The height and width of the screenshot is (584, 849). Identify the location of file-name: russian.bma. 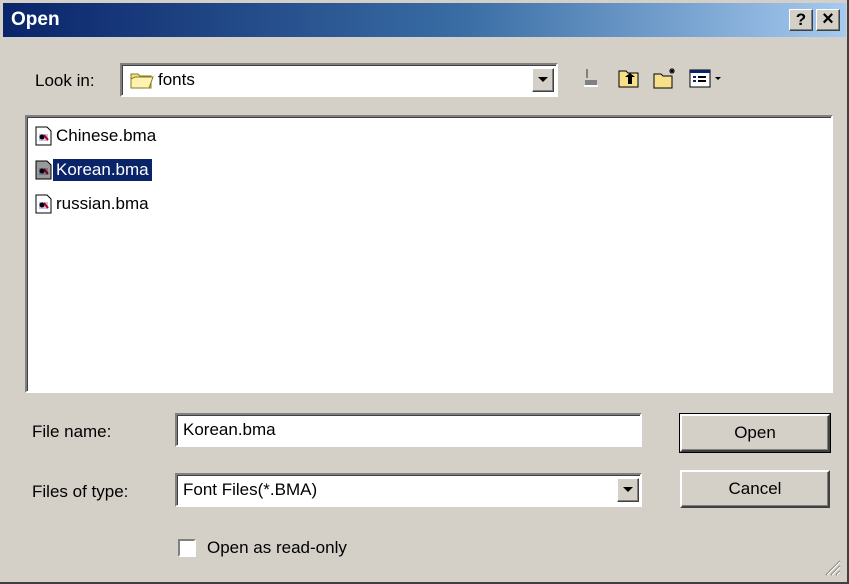
(102, 203).